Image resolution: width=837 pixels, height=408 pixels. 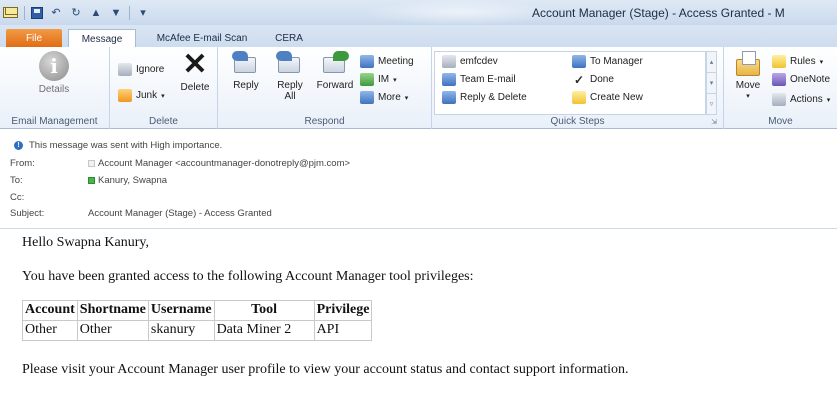 I want to click on to-label: To:, so click(x=16, y=180).